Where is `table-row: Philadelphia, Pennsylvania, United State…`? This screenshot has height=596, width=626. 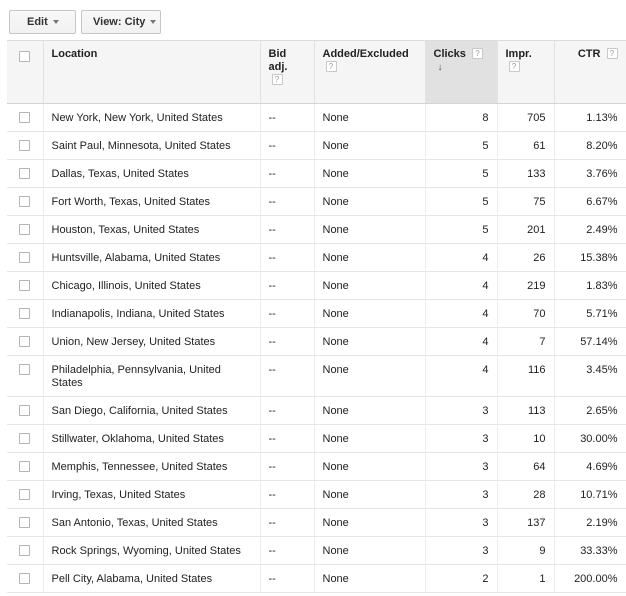 table-row: Philadelphia, Pennsylvania, United State… is located at coordinates (316, 376).